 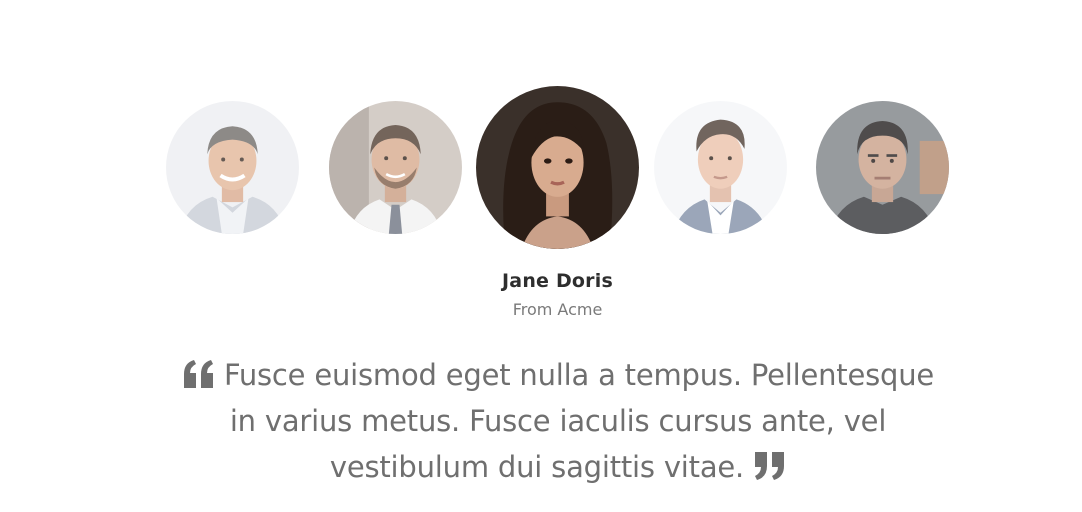 What do you see at coordinates (198, 374) in the screenshot?
I see `quote-open-icon` at bounding box center [198, 374].